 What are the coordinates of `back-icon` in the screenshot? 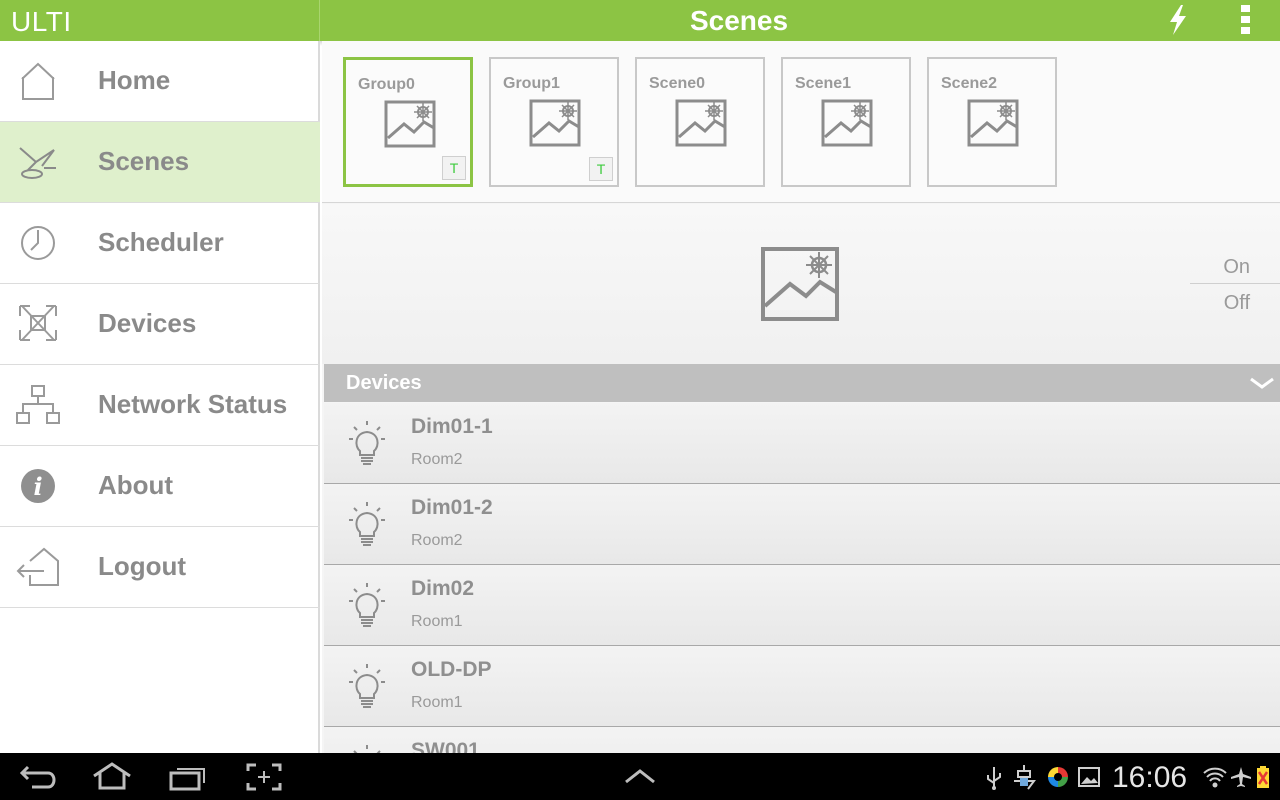 It's located at (39, 777).